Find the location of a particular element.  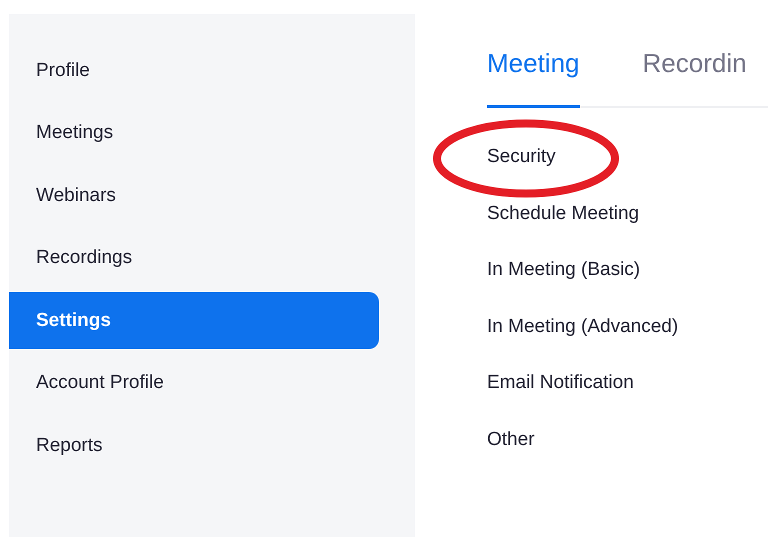

settings-section-link: In Meeting (Basic) is located at coordinates (563, 270).